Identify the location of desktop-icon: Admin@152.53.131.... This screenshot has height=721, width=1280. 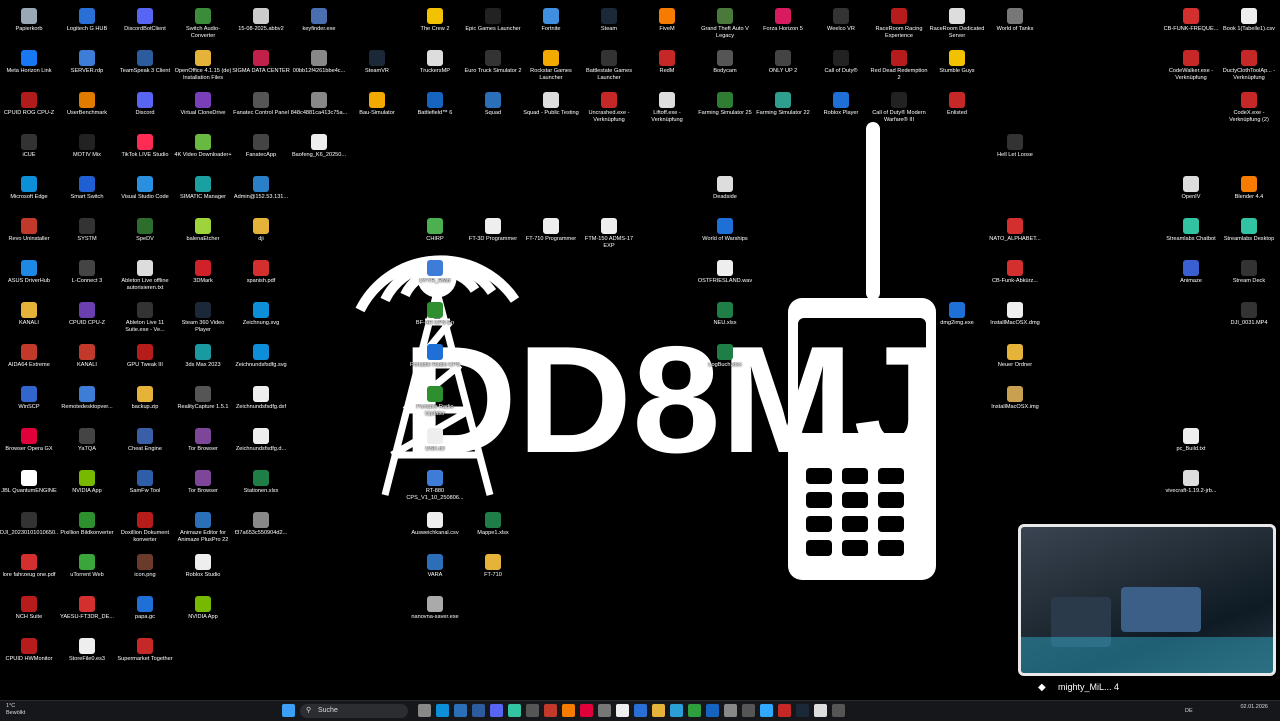
(261, 192).